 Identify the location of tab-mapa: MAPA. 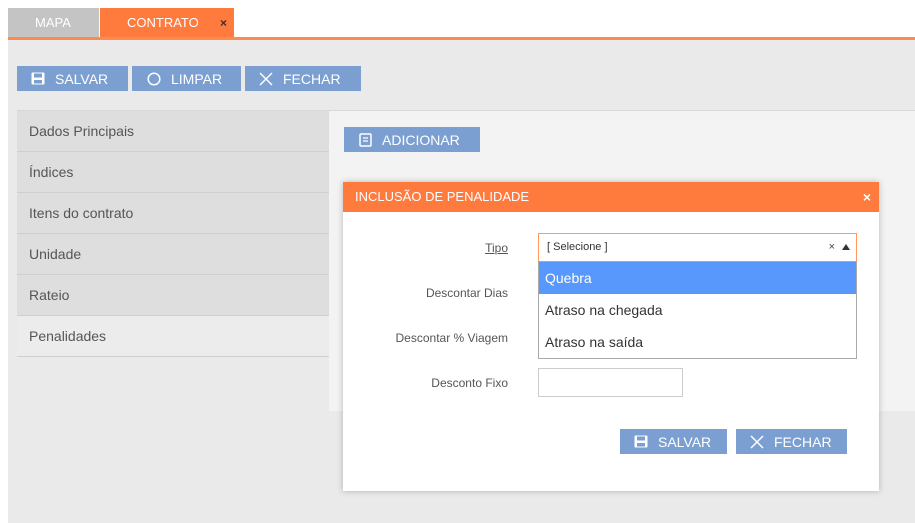
(53, 23).